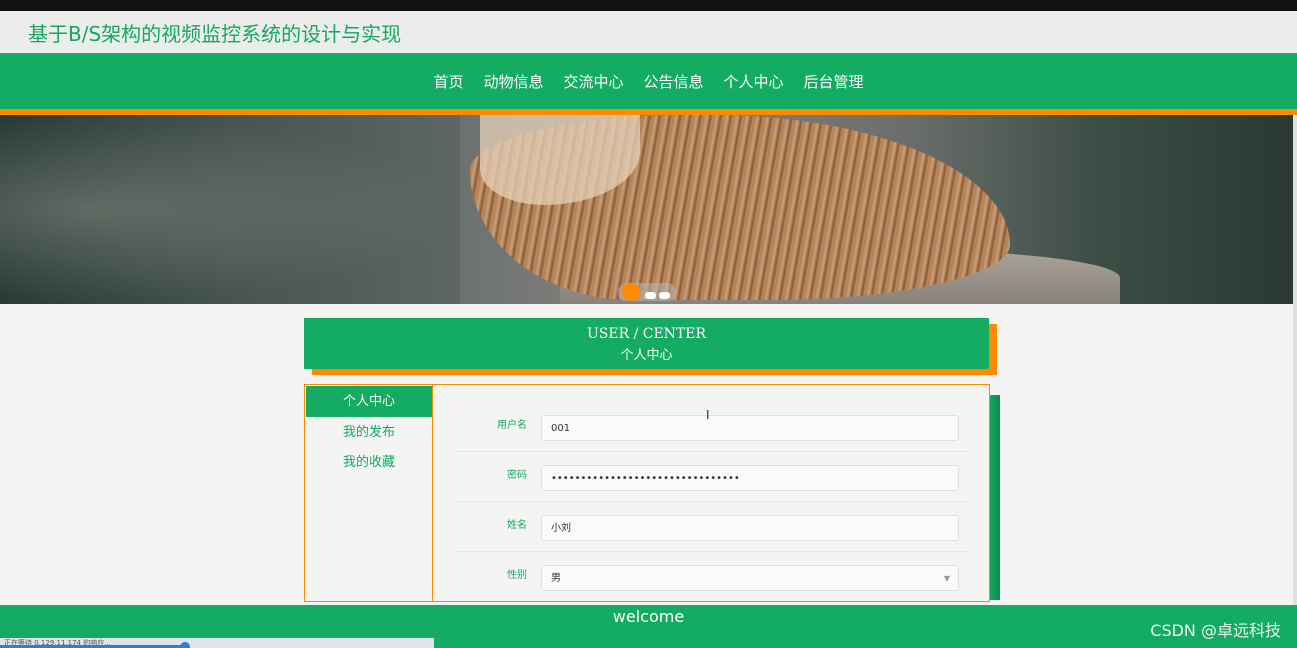 The width and height of the screenshot is (1297, 648). I want to click on form-row-password: 密码 ••••••••••••••••••••••••••••••••, so click(711, 476).